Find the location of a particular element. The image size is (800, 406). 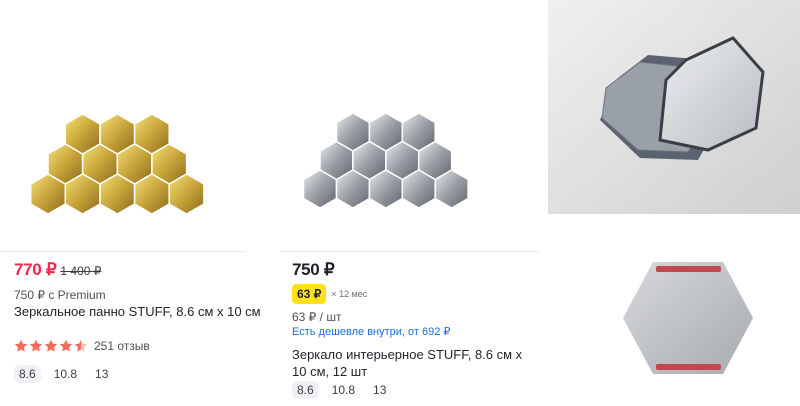

old-price: 1 400 ₽ is located at coordinates (81, 271).